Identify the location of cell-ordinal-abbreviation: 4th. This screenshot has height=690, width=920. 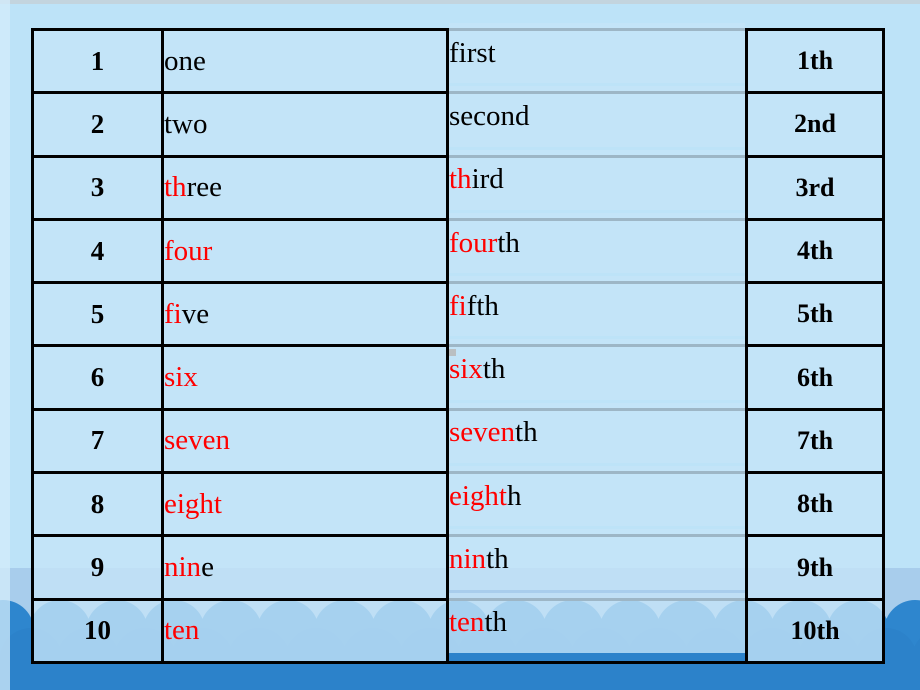
(815, 251).